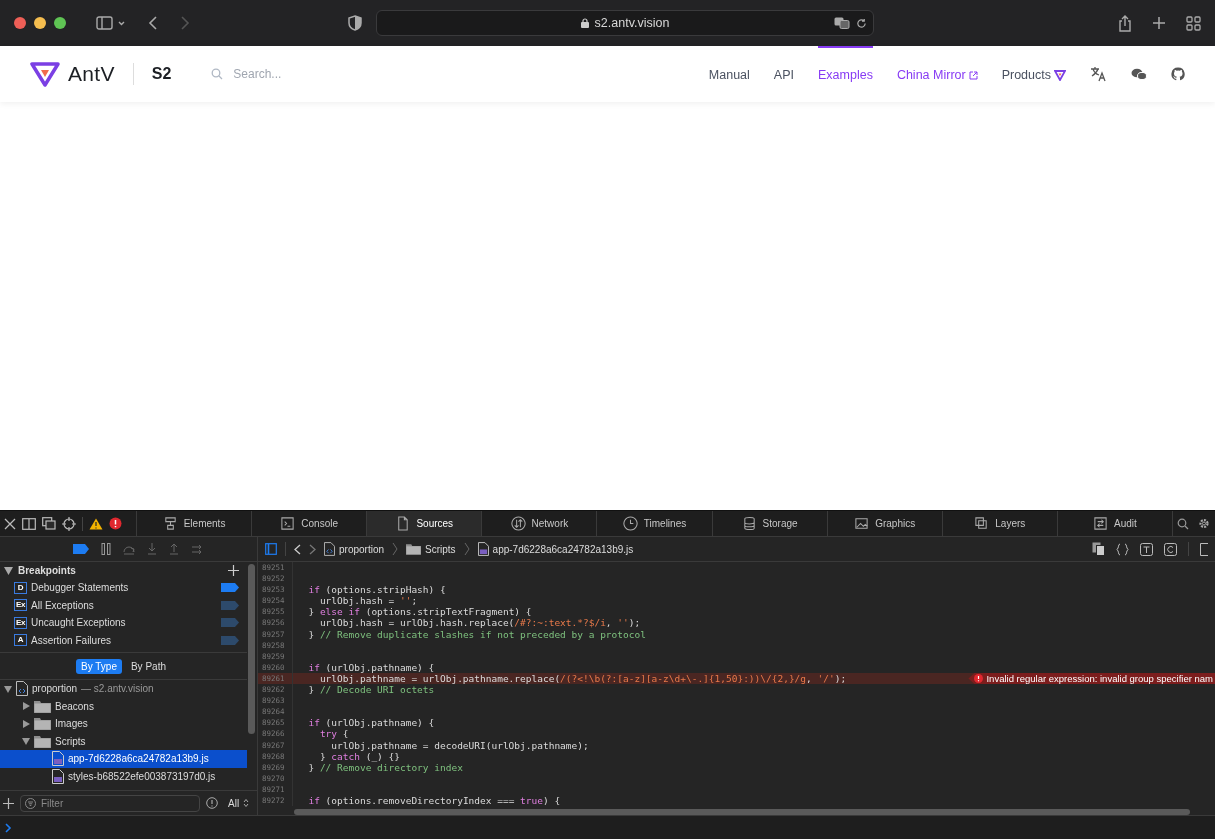 The width and height of the screenshot is (1215, 839). Describe the element at coordinates (123, 759) in the screenshot. I see `tree-item: app-7d6228a6ca24782a13b9.js` at that location.